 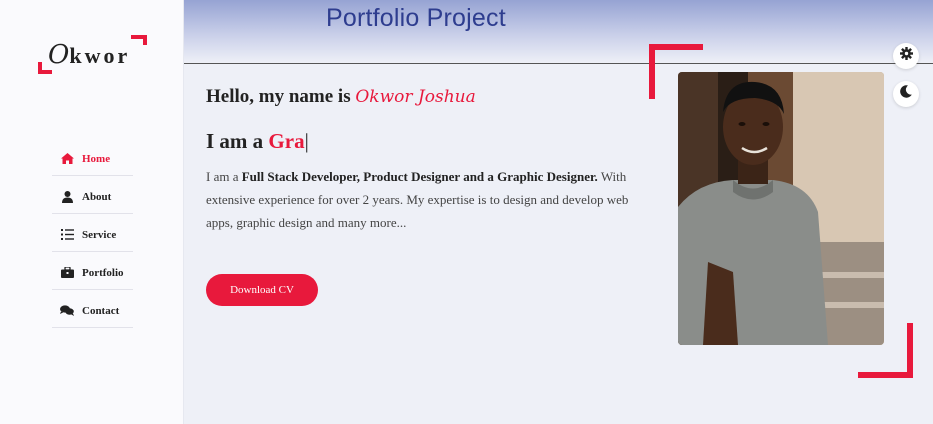 What do you see at coordinates (278, 96) in the screenshot?
I see `greeting-text: Hello, my name is` at bounding box center [278, 96].